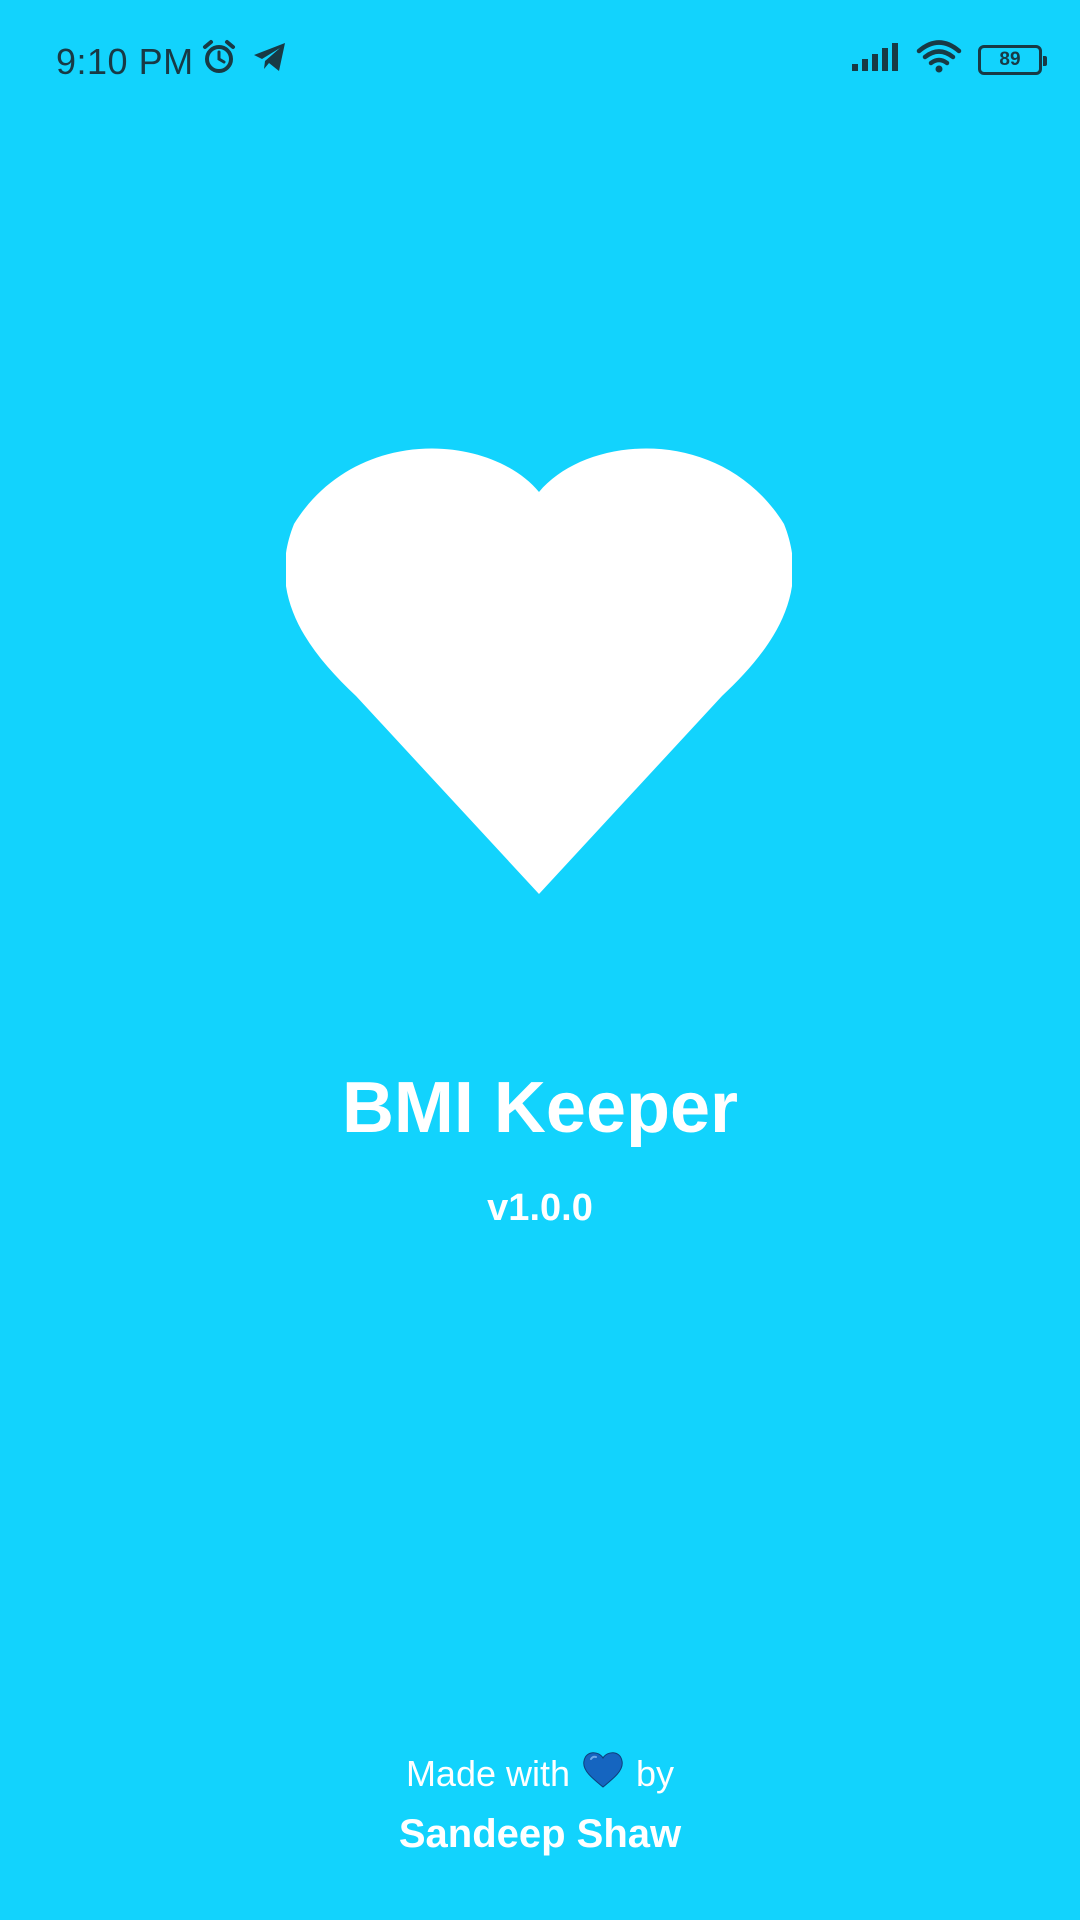  I want to click on wifi-icon, so click(939, 59).